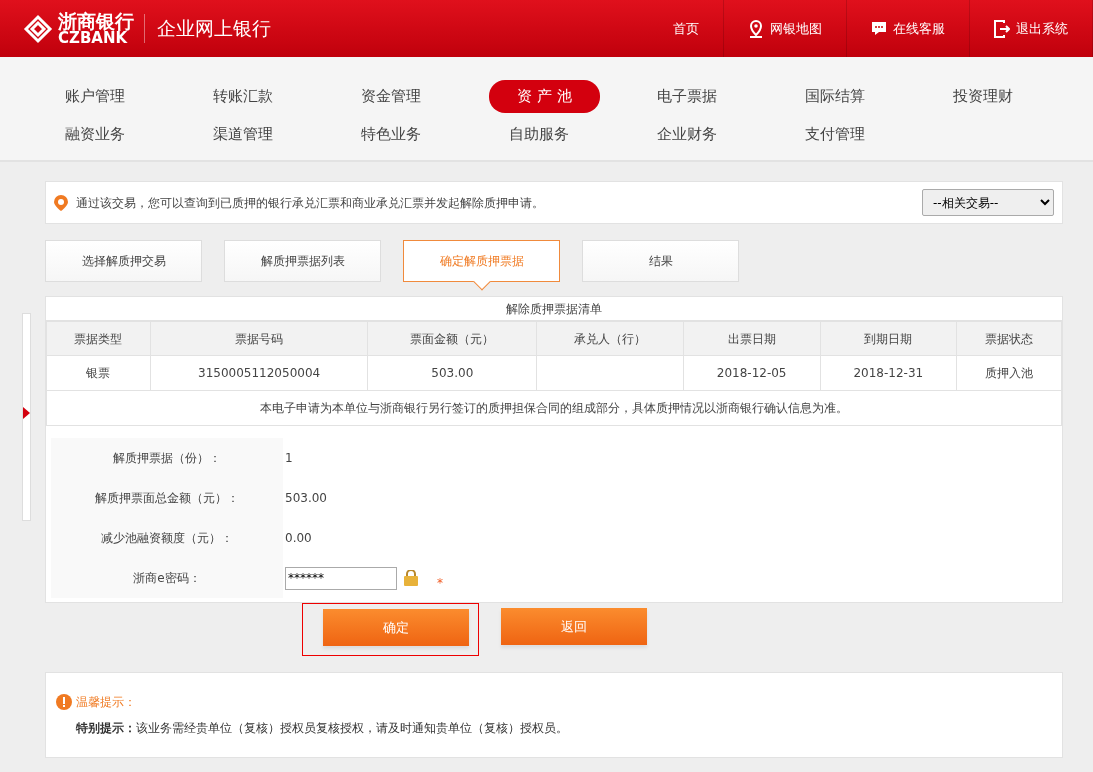  What do you see at coordinates (288, 458) in the screenshot?
I see `field-value: 1` at bounding box center [288, 458].